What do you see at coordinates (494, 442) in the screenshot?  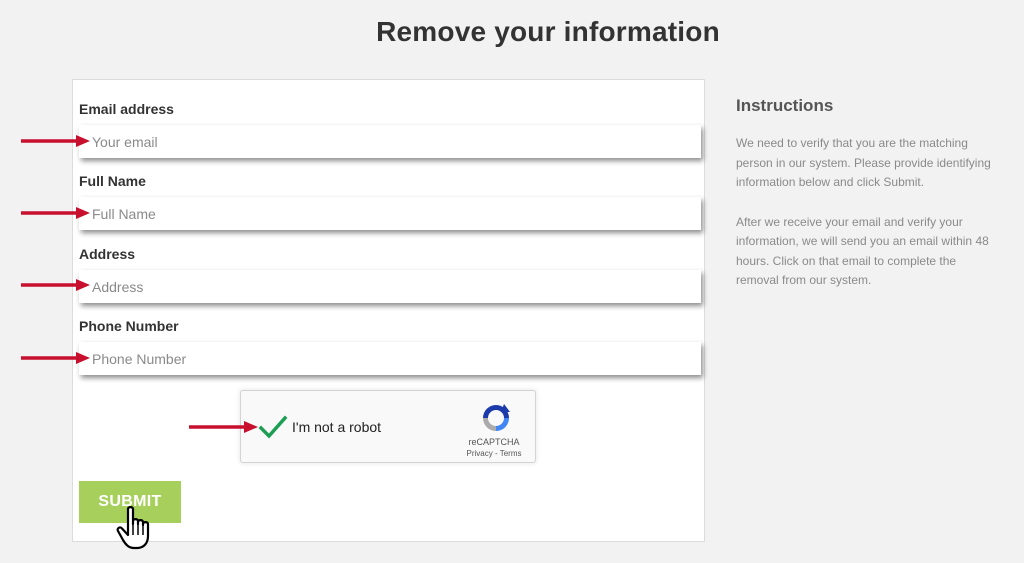 I see `recaptcha-brand: reCAPTCHA` at bounding box center [494, 442].